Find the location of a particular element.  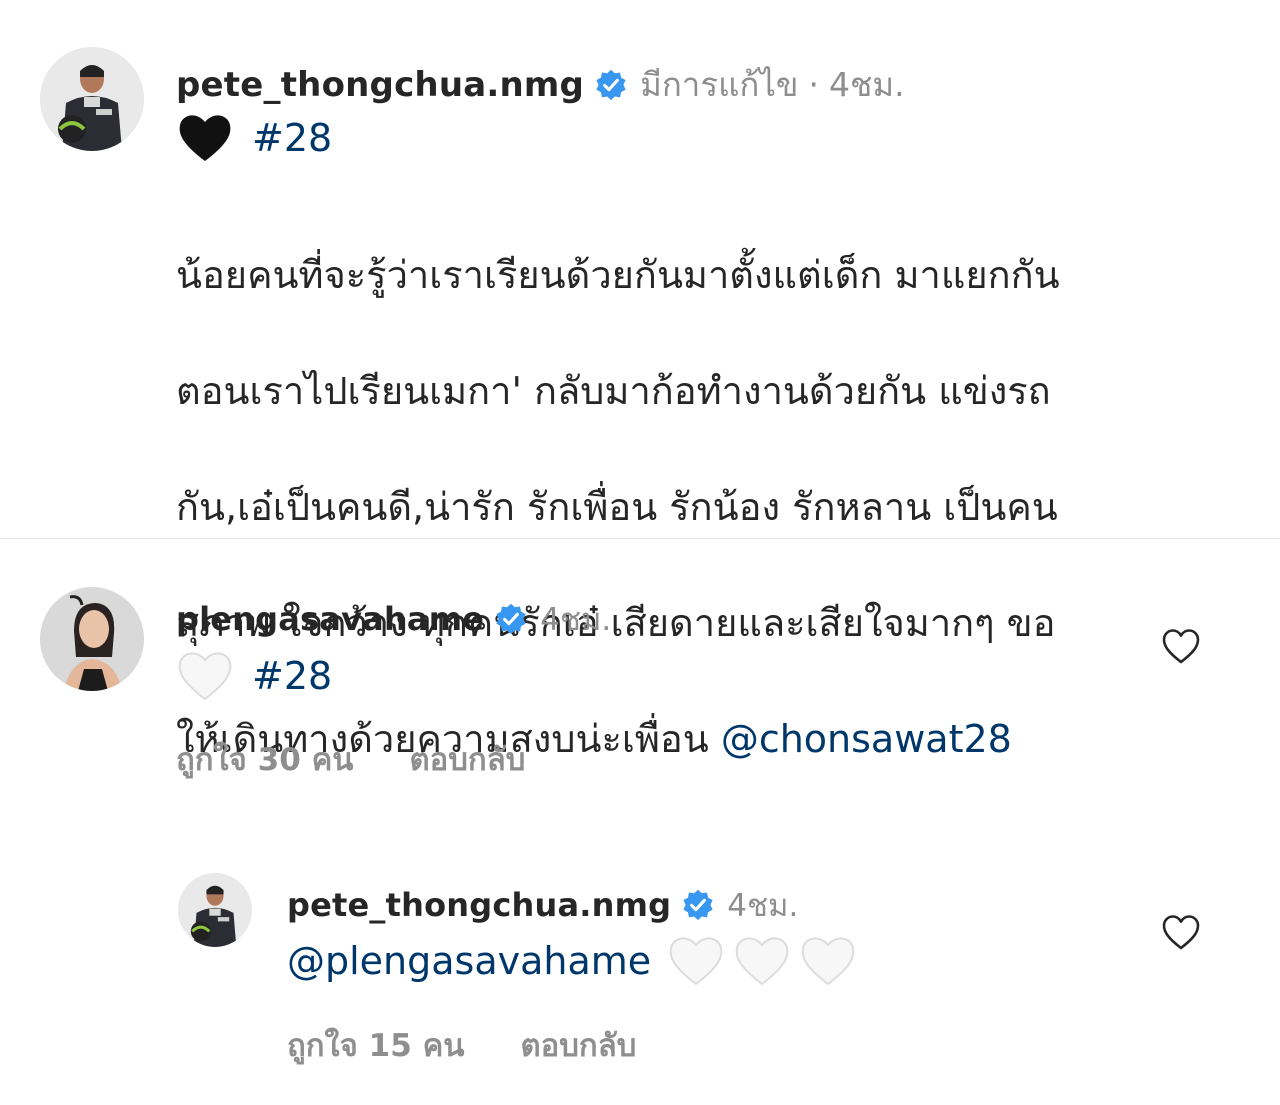

mention-link: @plengasavahame is located at coordinates (469, 961).